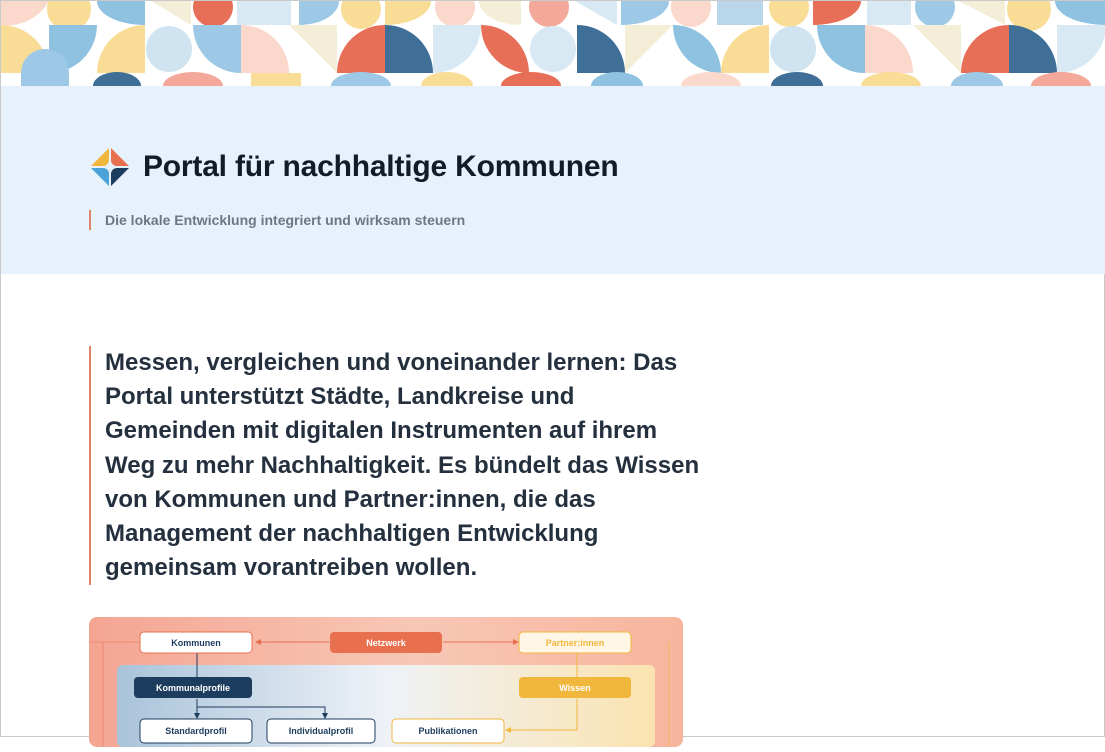 This screenshot has width=1105, height=752. What do you see at coordinates (553, 43) in the screenshot?
I see `geometric-pattern-banner` at bounding box center [553, 43].